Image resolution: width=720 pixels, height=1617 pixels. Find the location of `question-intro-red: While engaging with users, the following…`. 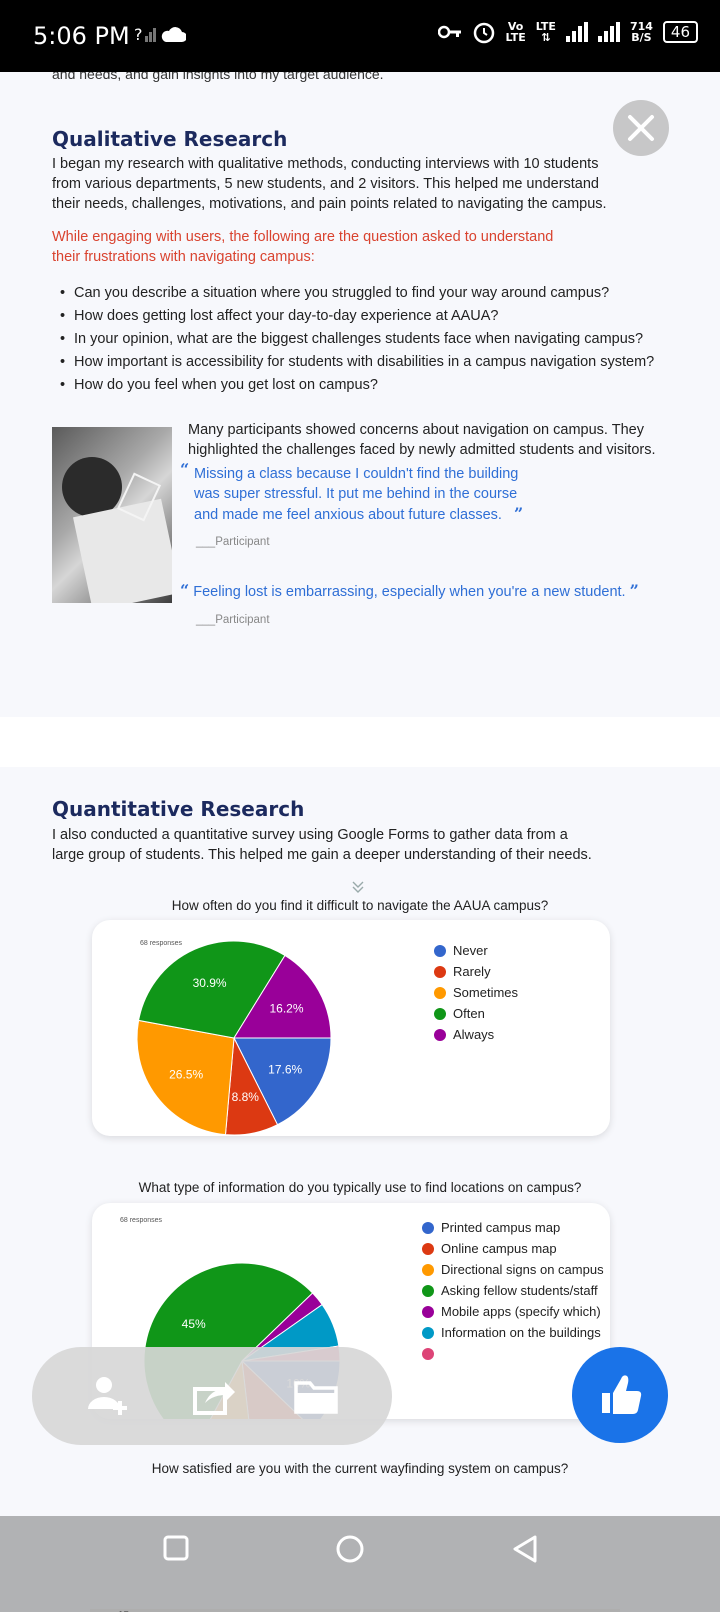

question-intro-red: While engaging with users, the following… is located at coordinates (303, 247).